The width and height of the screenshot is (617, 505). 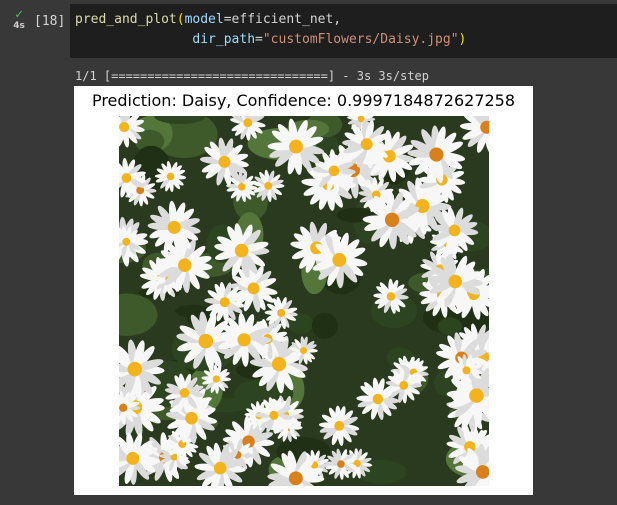 What do you see at coordinates (19, 14) in the screenshot?
I see `check-icon: ✓` at bounding box center [19, 14].